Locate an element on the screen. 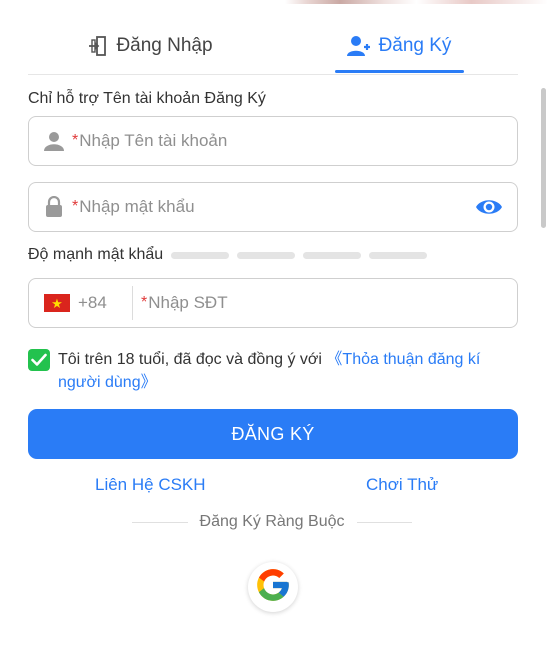 The height and width of the screenshot is (650, 548). vietnam-flag-icon: ★ is located at coordinates (57, 303).